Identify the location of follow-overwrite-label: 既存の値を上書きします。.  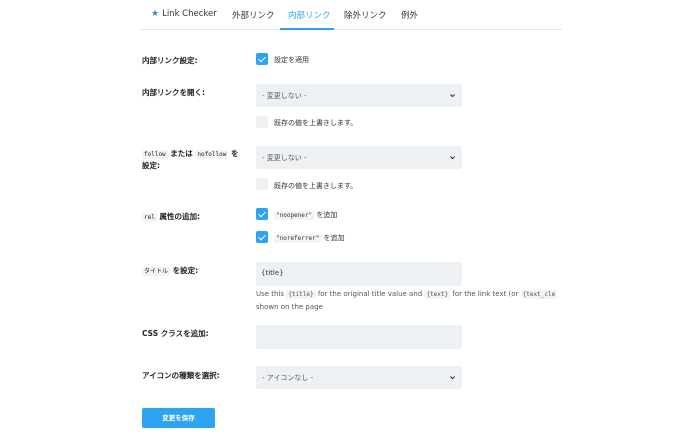
(316, 186).